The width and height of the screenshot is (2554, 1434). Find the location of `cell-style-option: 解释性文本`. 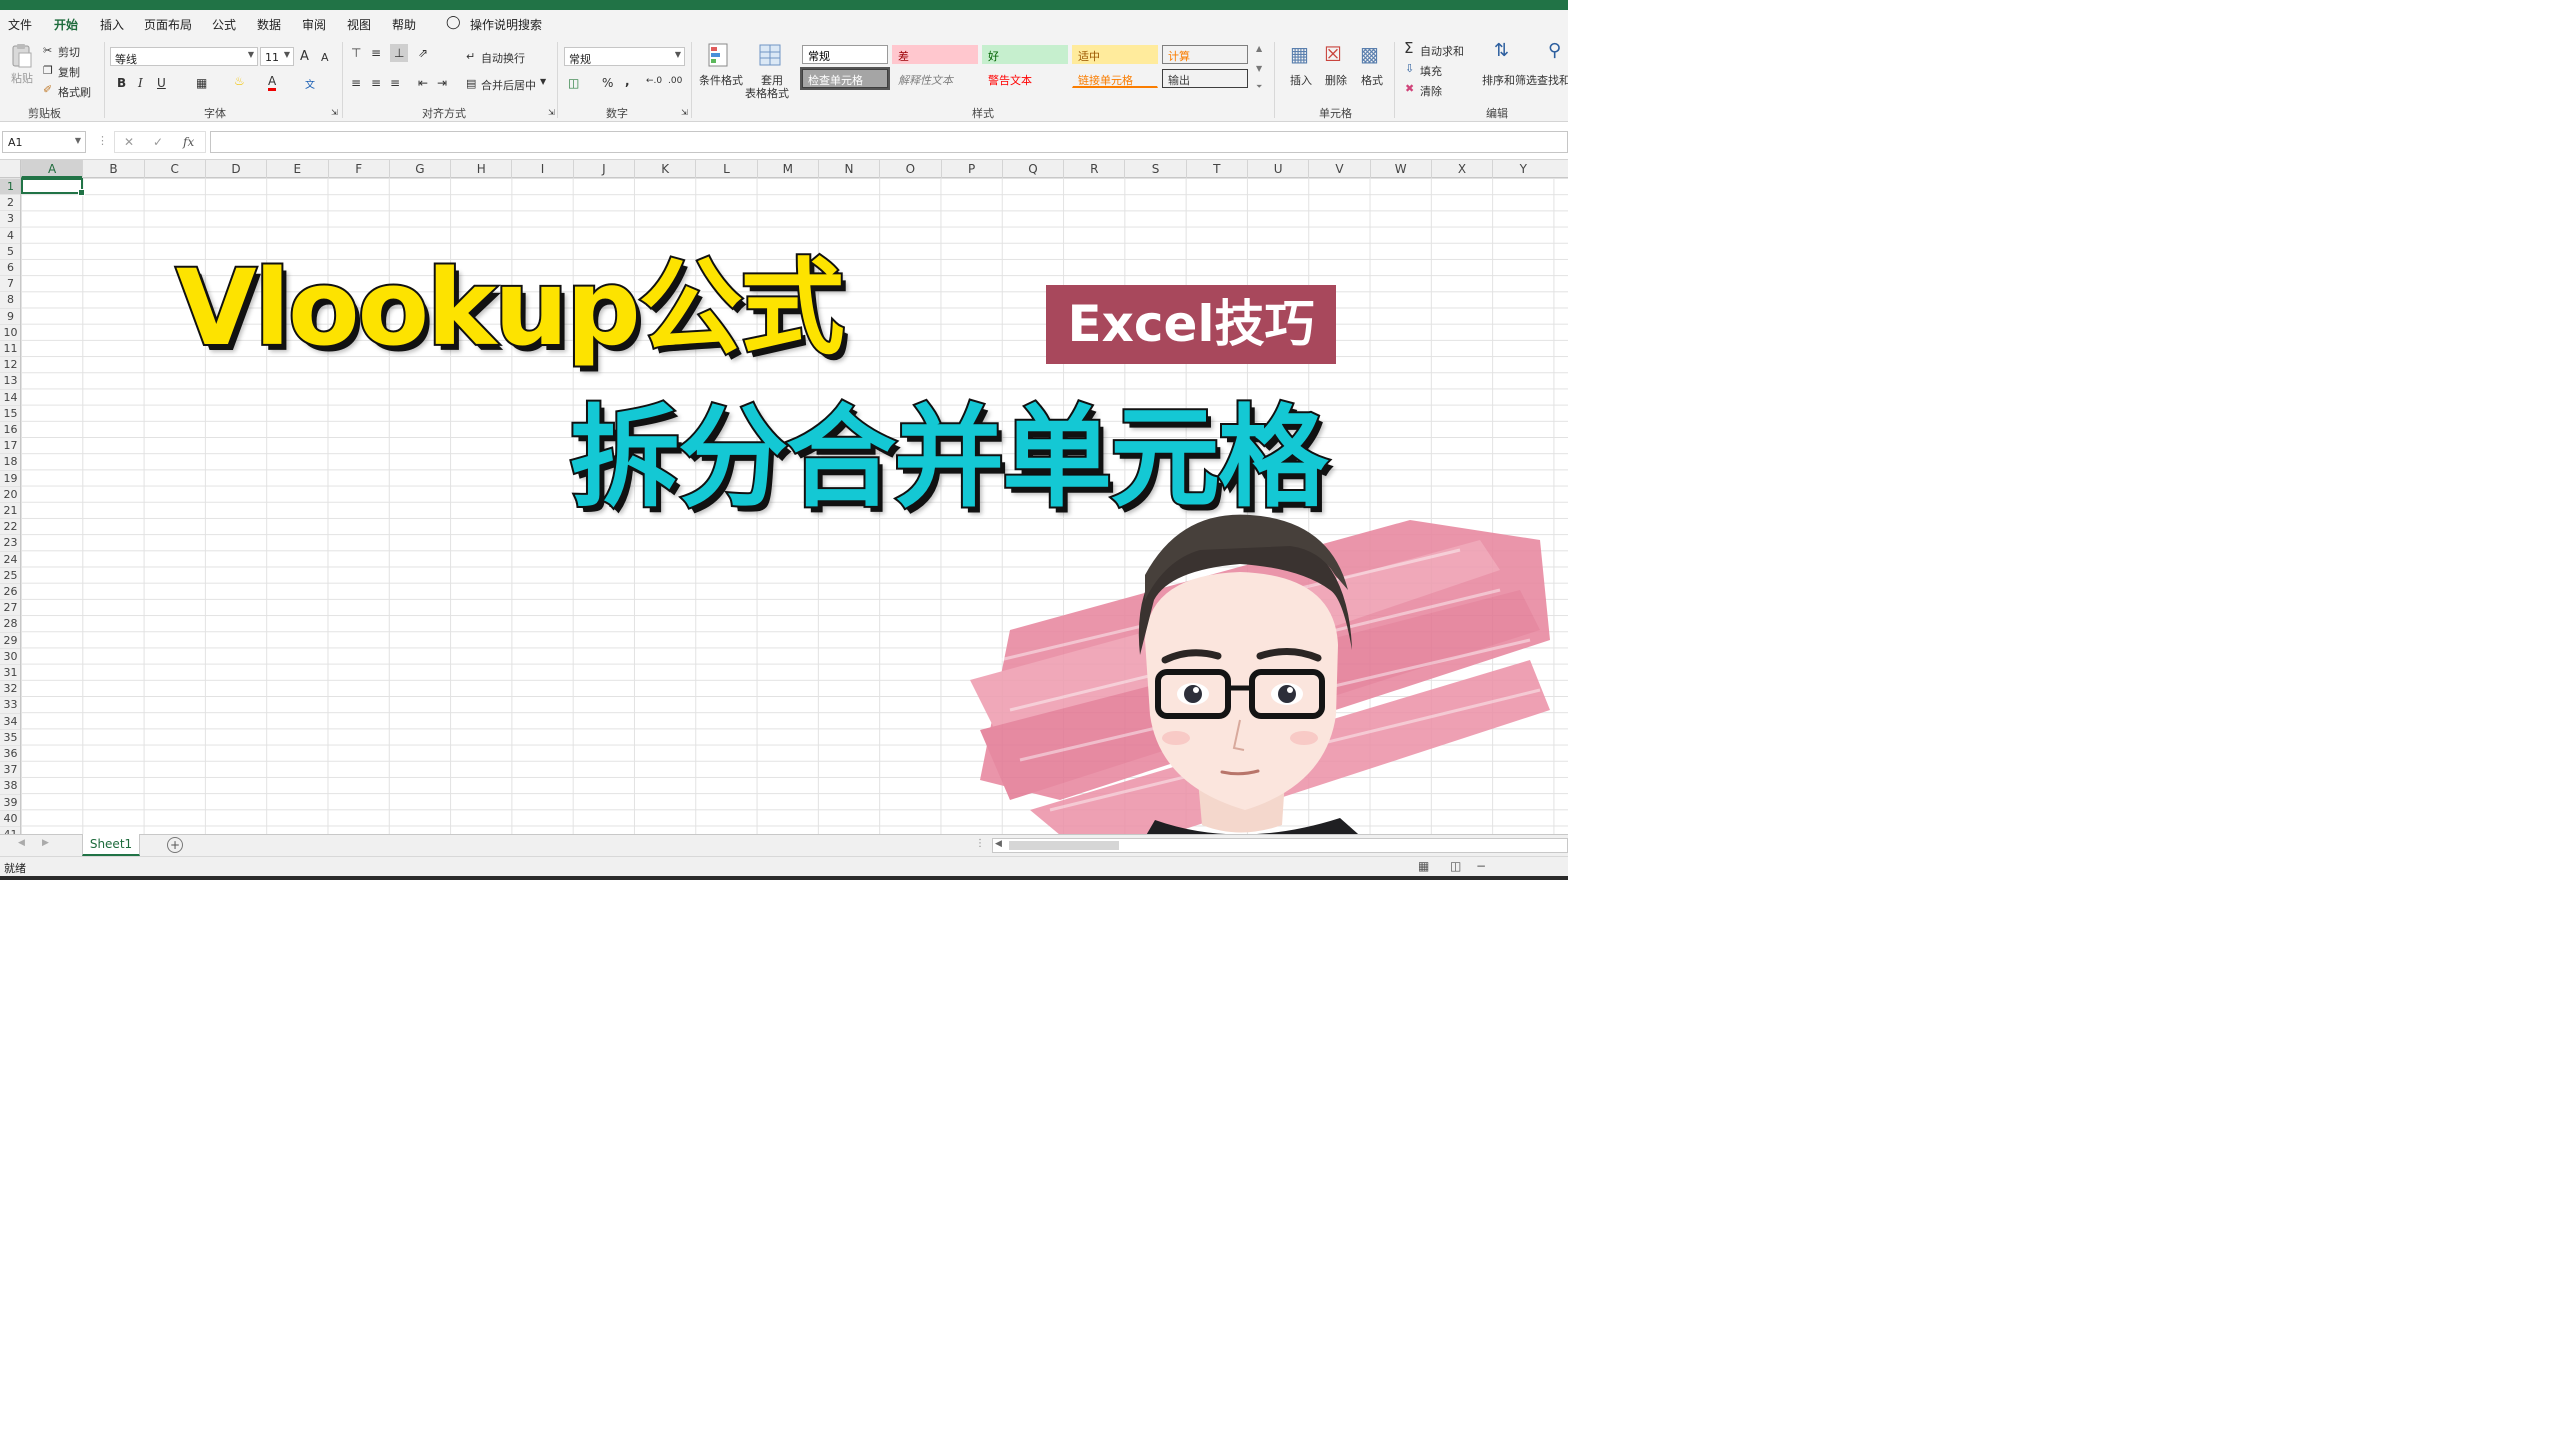

cell-style-option: 解释性文本 is located at coordinates (935, 78).